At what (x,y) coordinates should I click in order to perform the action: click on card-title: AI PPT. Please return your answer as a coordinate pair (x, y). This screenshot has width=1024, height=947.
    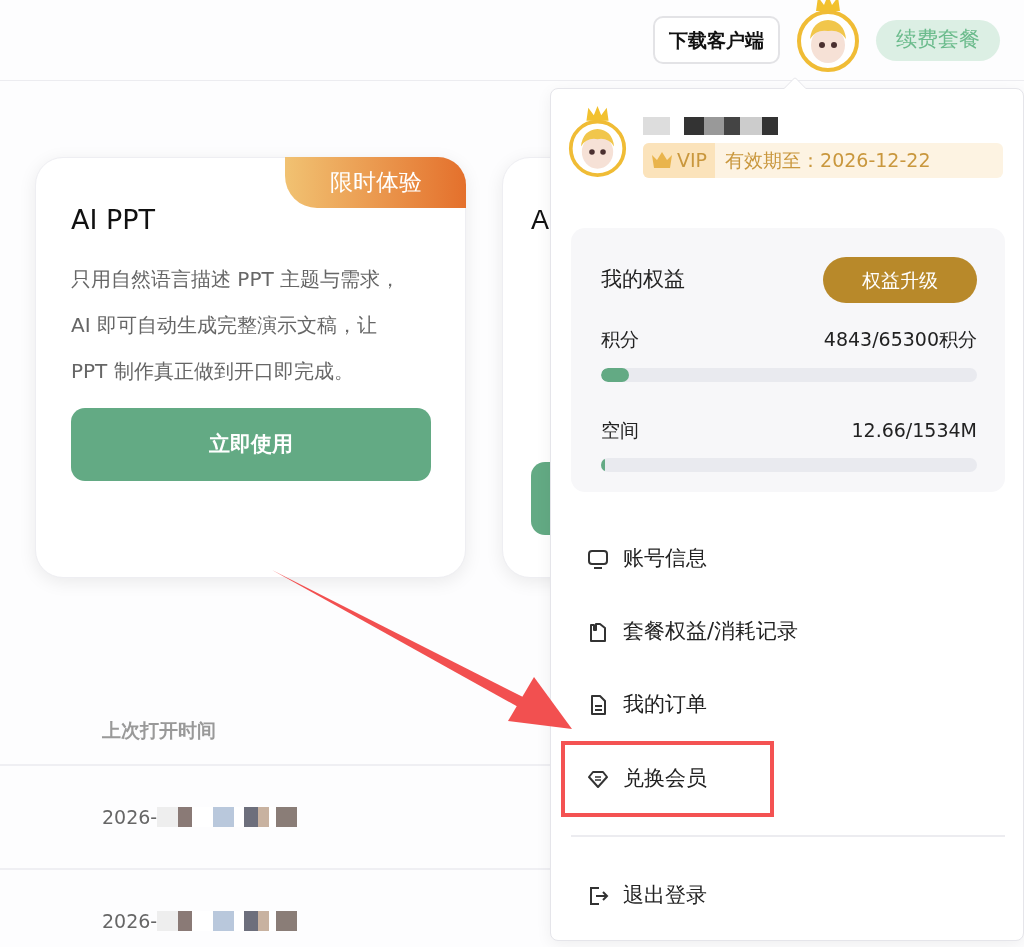
    Looking at the image, I should click on (114, 220).